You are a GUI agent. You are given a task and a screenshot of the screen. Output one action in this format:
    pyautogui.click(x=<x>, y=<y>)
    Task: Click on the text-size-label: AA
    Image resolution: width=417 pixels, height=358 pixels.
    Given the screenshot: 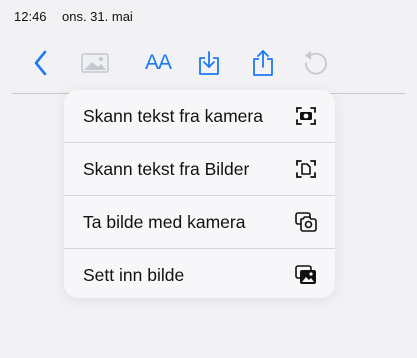 What is the action you would take?
    pyautogui.click(x=158, y=62)
    